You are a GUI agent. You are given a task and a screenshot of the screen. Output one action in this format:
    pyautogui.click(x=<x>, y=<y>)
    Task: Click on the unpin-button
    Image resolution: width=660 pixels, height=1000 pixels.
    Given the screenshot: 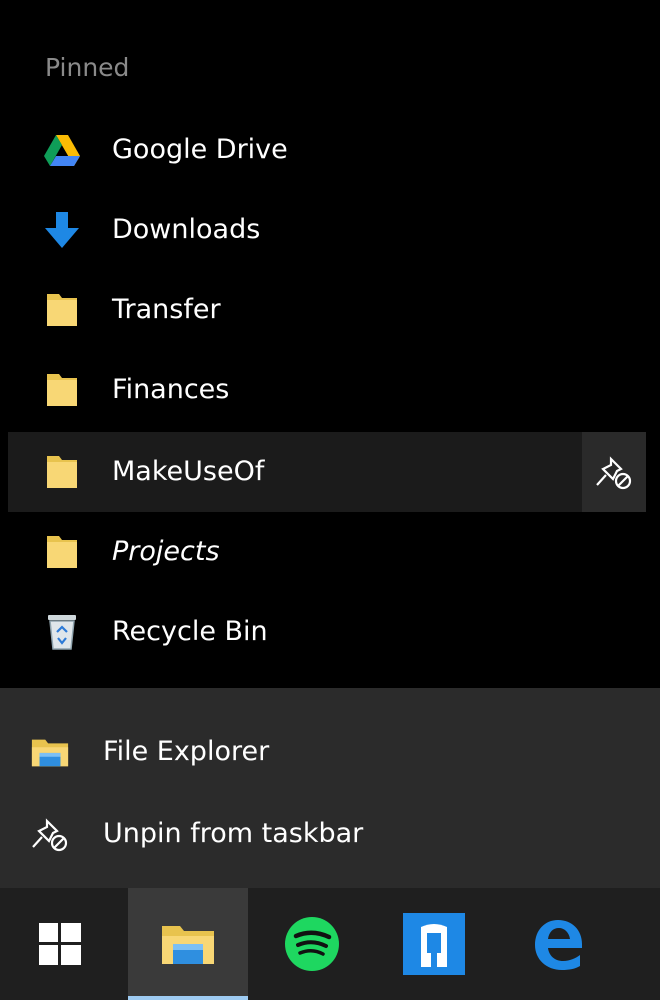 What is the action you would take?
    pyautogui.click(x=614, y=472)
    